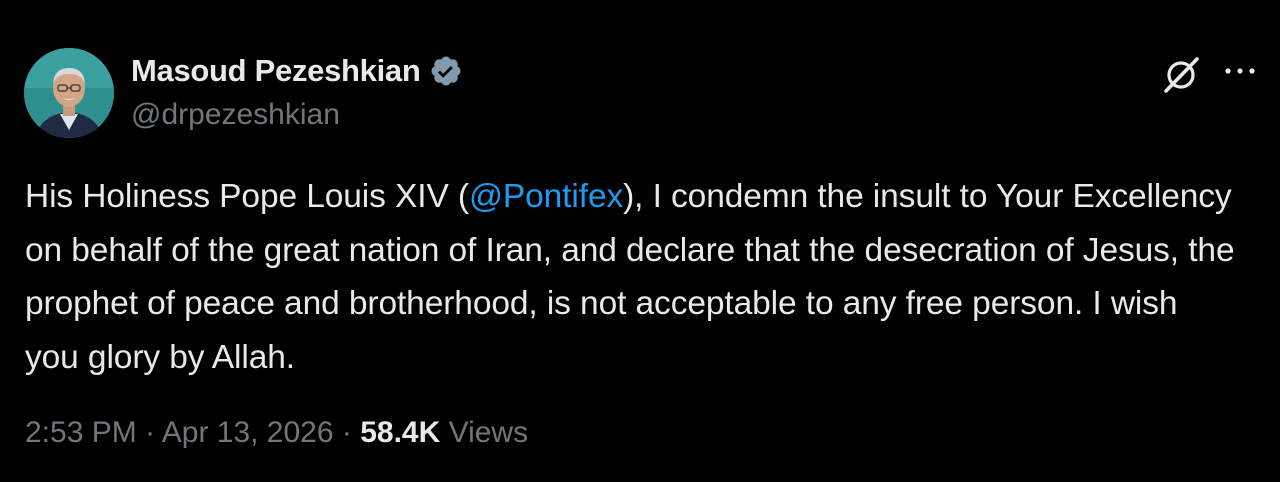 The width and height of the screenshot is (1280, 482). I want to click on views-label: Views, so click(484, 432).